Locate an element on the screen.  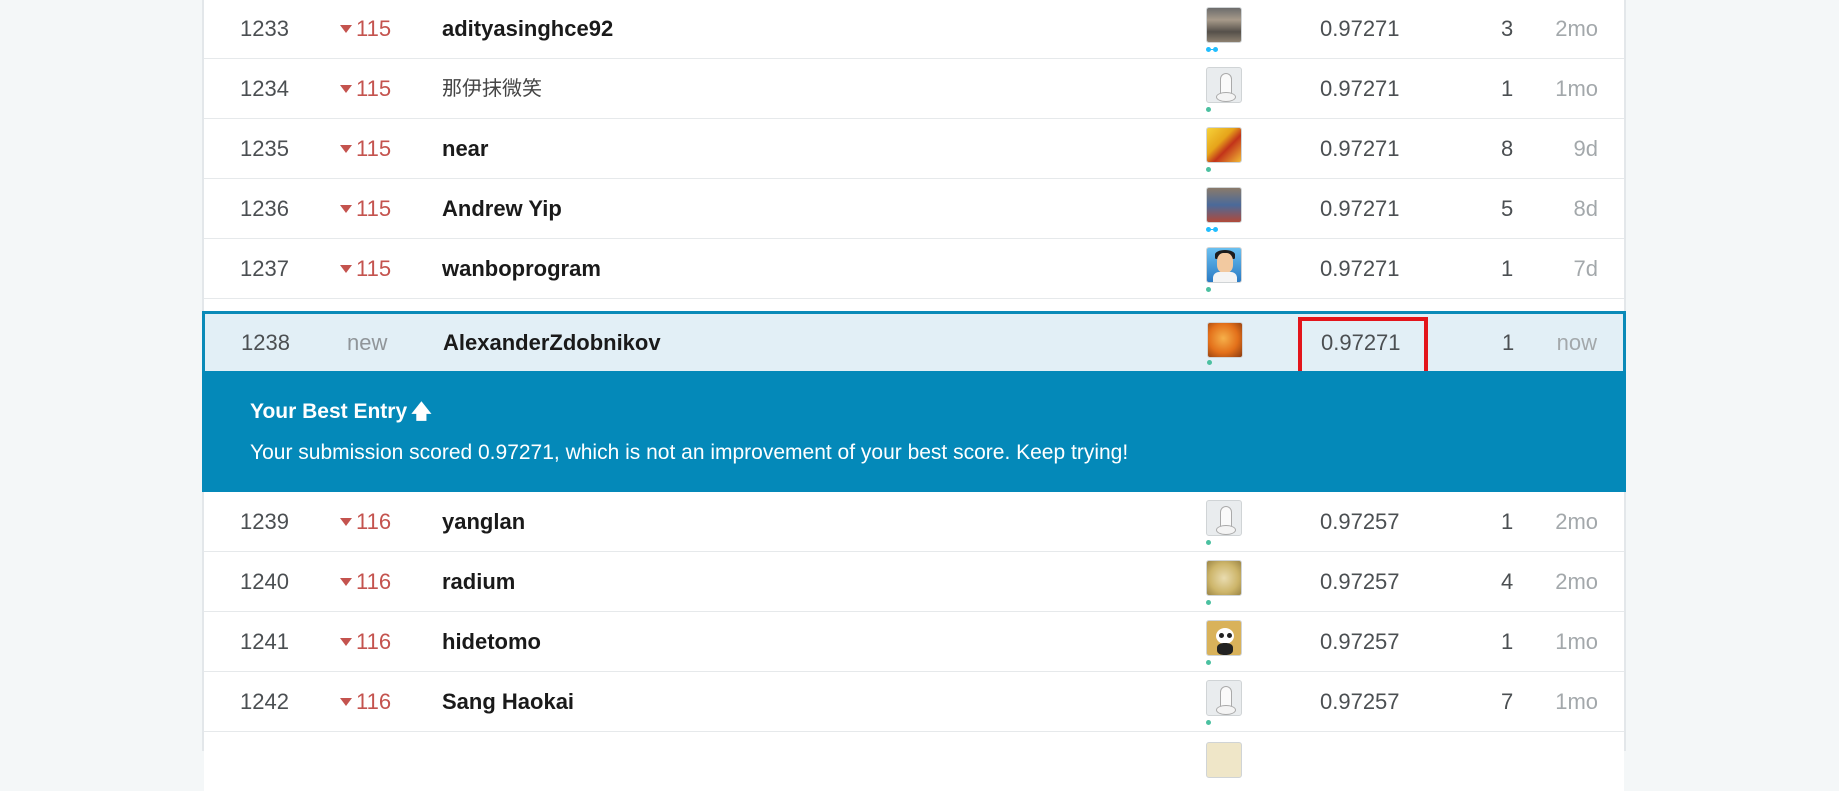
last-submission: now is located at coordinates (1576, 342).